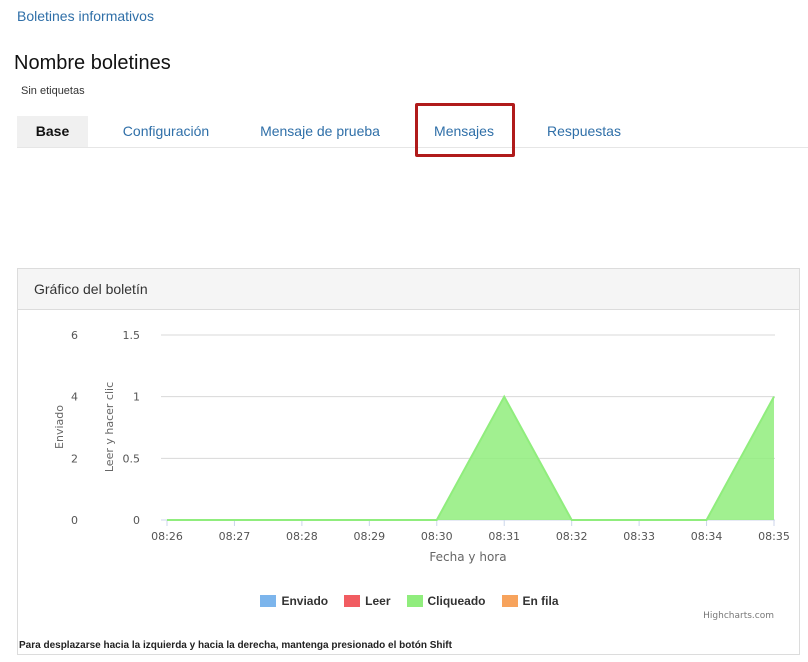 Image resolution: width=808 pixels, height=662 pixels. I want to click on tab-mensajes: Mensajes, so click(464, 131).